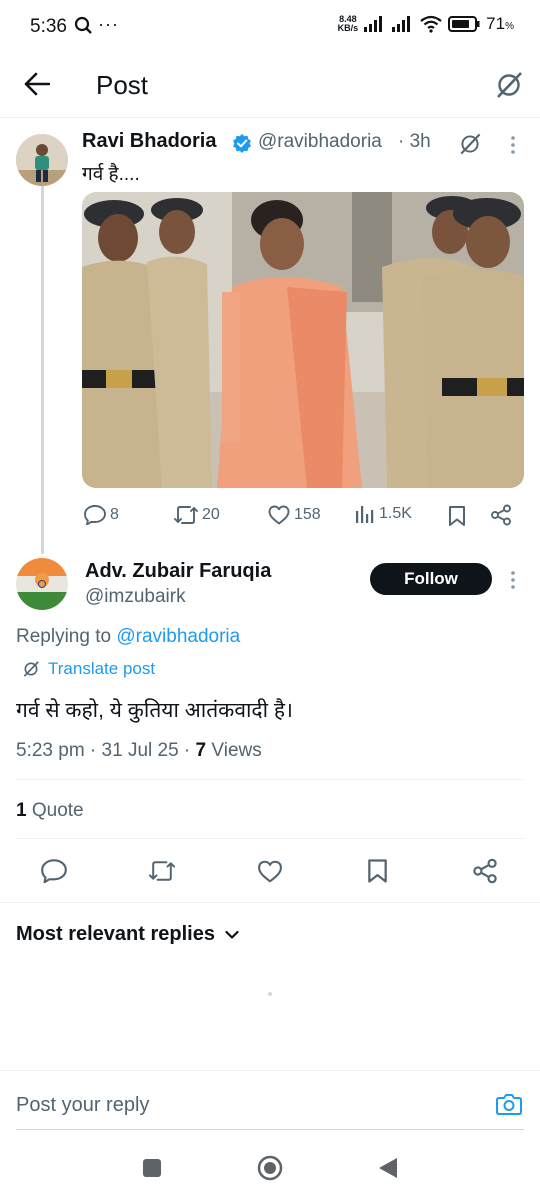  What do you see at coordinates (270, 1168) in the screenshot?
I see `home-icon` at bounding box center [270, 1168].